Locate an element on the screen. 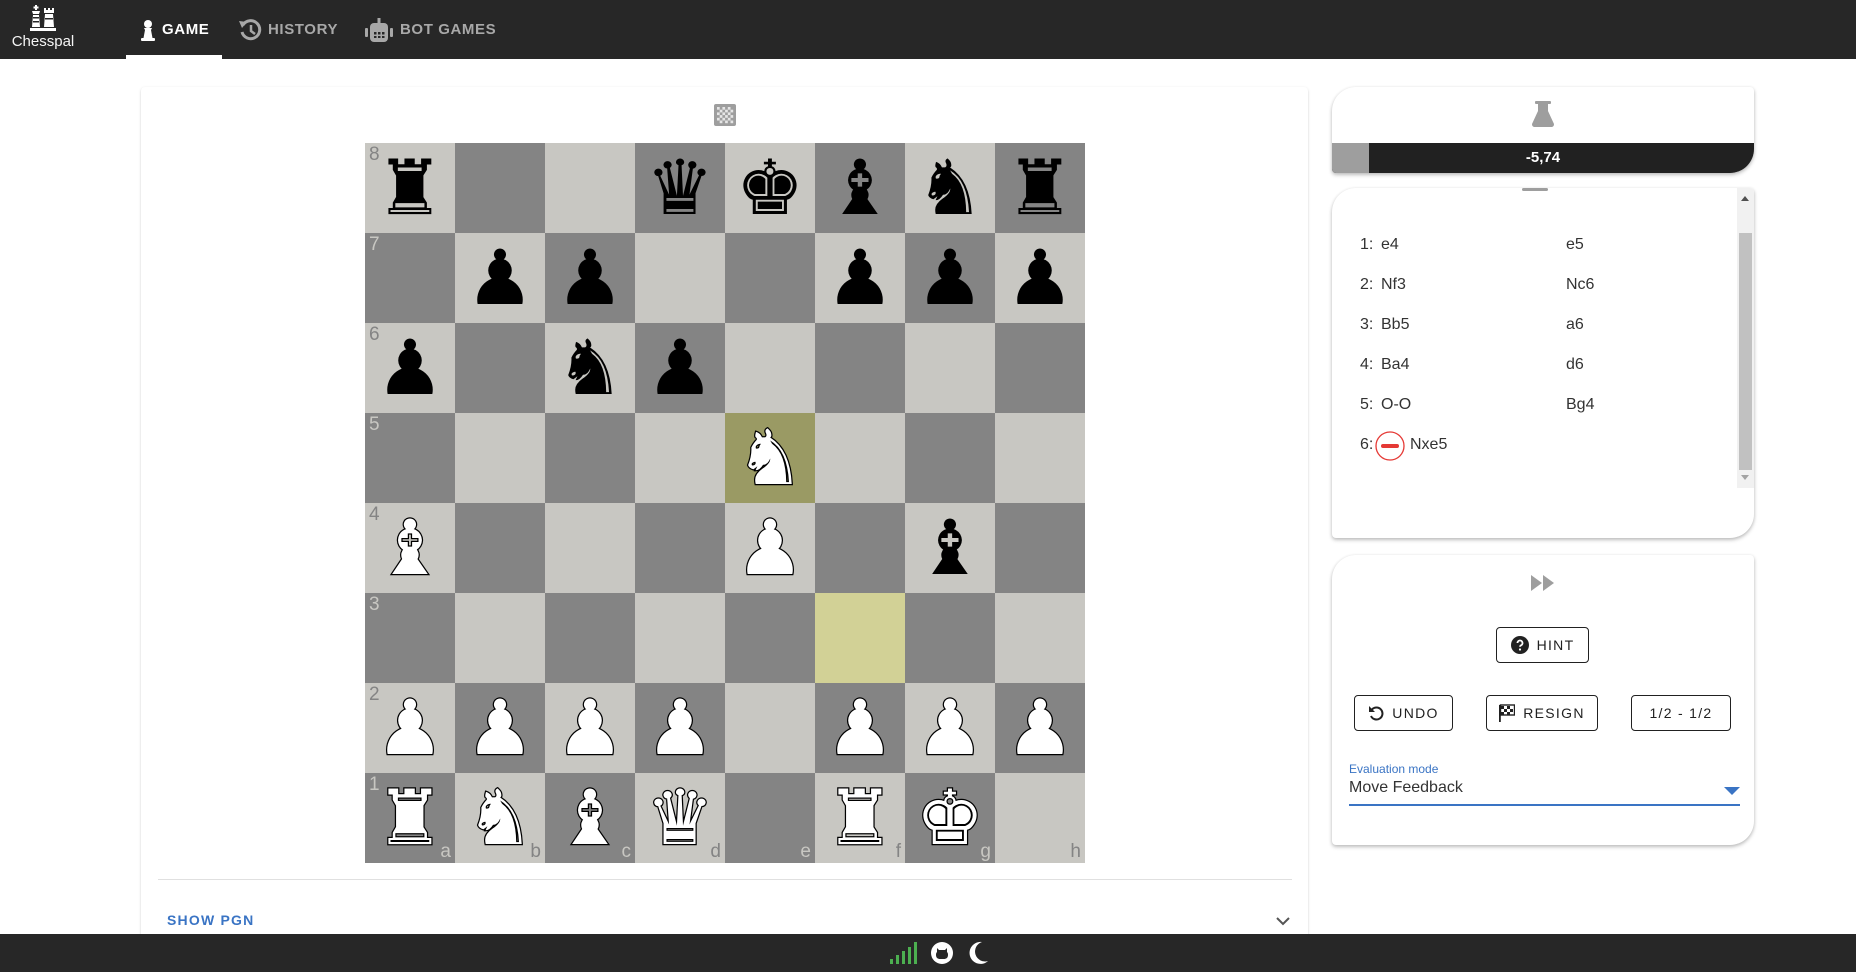 The image size is (1856, 972). square-d1: d ♛ is located at coordinates (680, 818).